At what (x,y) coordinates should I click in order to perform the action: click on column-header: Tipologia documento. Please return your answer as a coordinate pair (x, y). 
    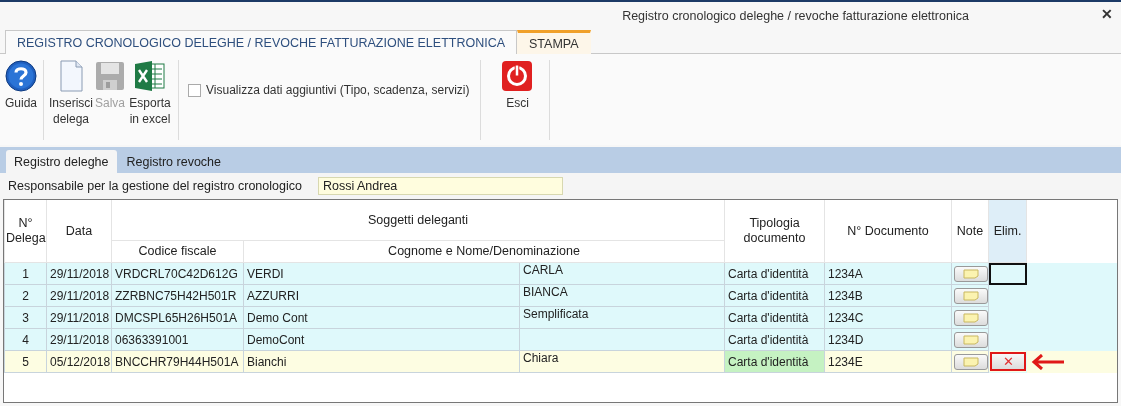
    Looking at the image, I should click on (774, 231).